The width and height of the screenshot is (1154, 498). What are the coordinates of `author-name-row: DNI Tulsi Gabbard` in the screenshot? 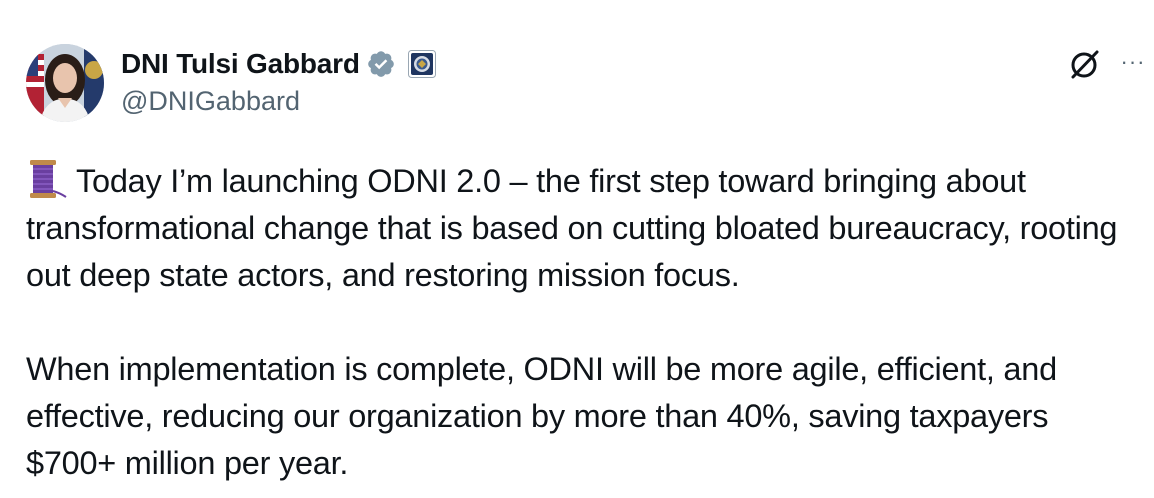 It's located at (278, 64).